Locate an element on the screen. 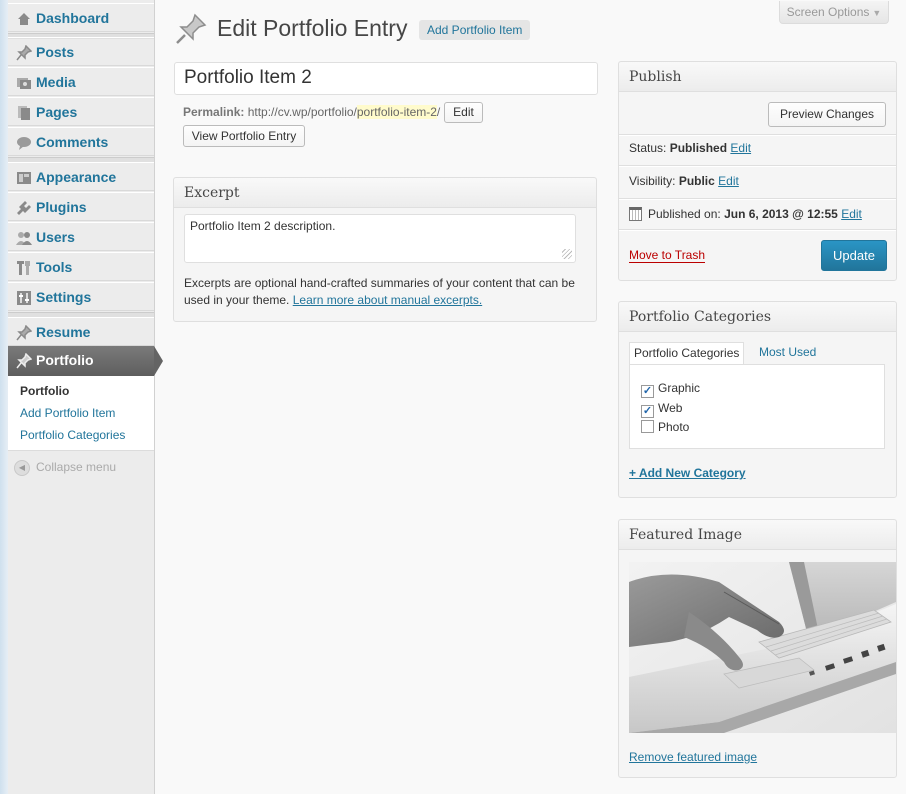 The width and height of the screenshot is (906, 794). sidebar-item-comments: Comments is located at coordinates (81, 141).